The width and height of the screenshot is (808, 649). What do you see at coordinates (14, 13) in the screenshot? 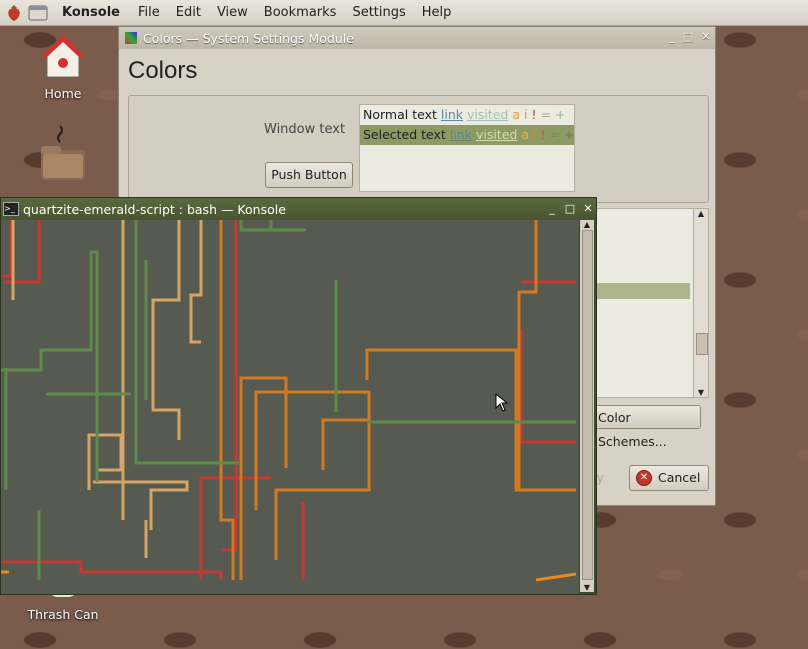
I see `strawberry-launcher-icon` at bounding box center [14, 13].